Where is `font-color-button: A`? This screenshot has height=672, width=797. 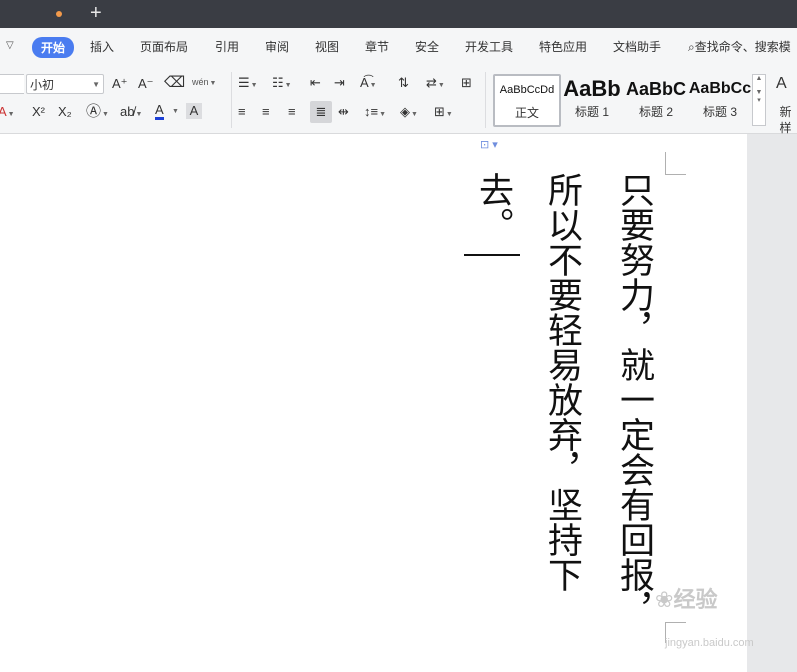
font-color-button: A is located at coordinates (159, 111).